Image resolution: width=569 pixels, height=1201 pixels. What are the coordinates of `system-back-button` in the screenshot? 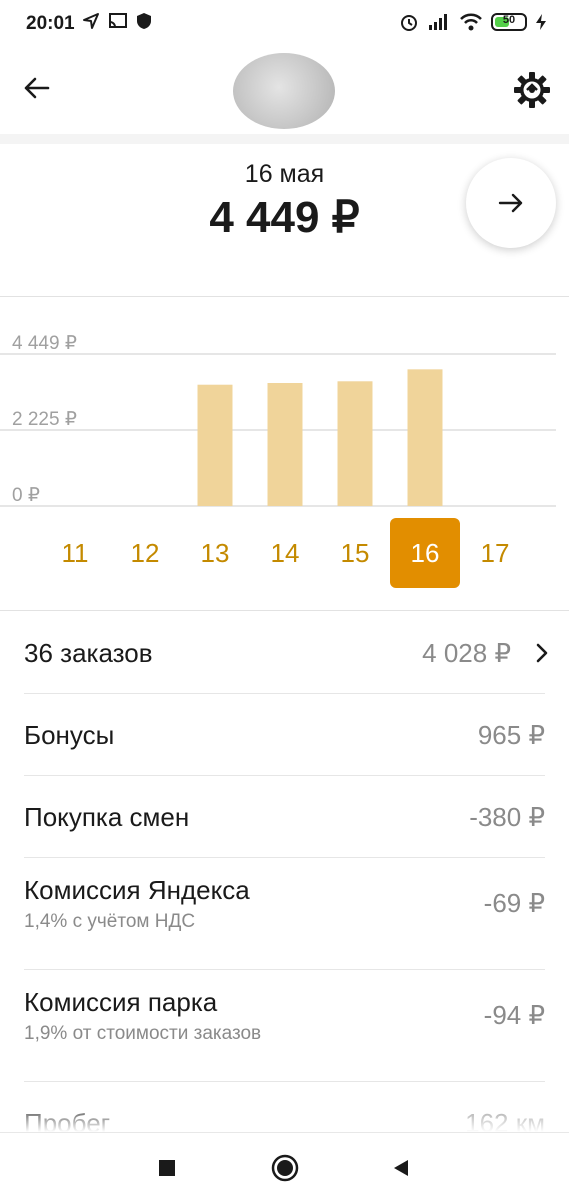 It's located at (401, 1168).